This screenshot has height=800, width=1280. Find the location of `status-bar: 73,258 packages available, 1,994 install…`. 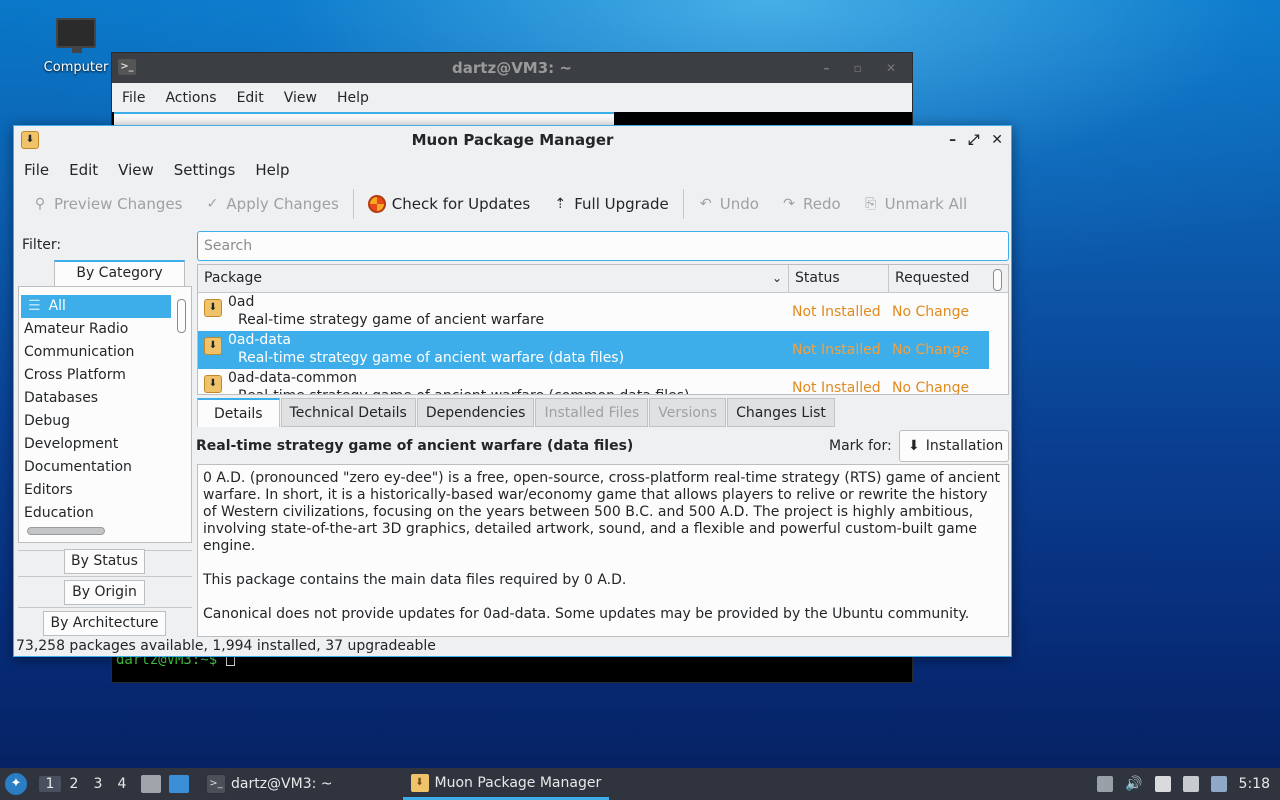

status-bar: 73,258 packages available, 1,994 install… is located at coordinates (226, 646).